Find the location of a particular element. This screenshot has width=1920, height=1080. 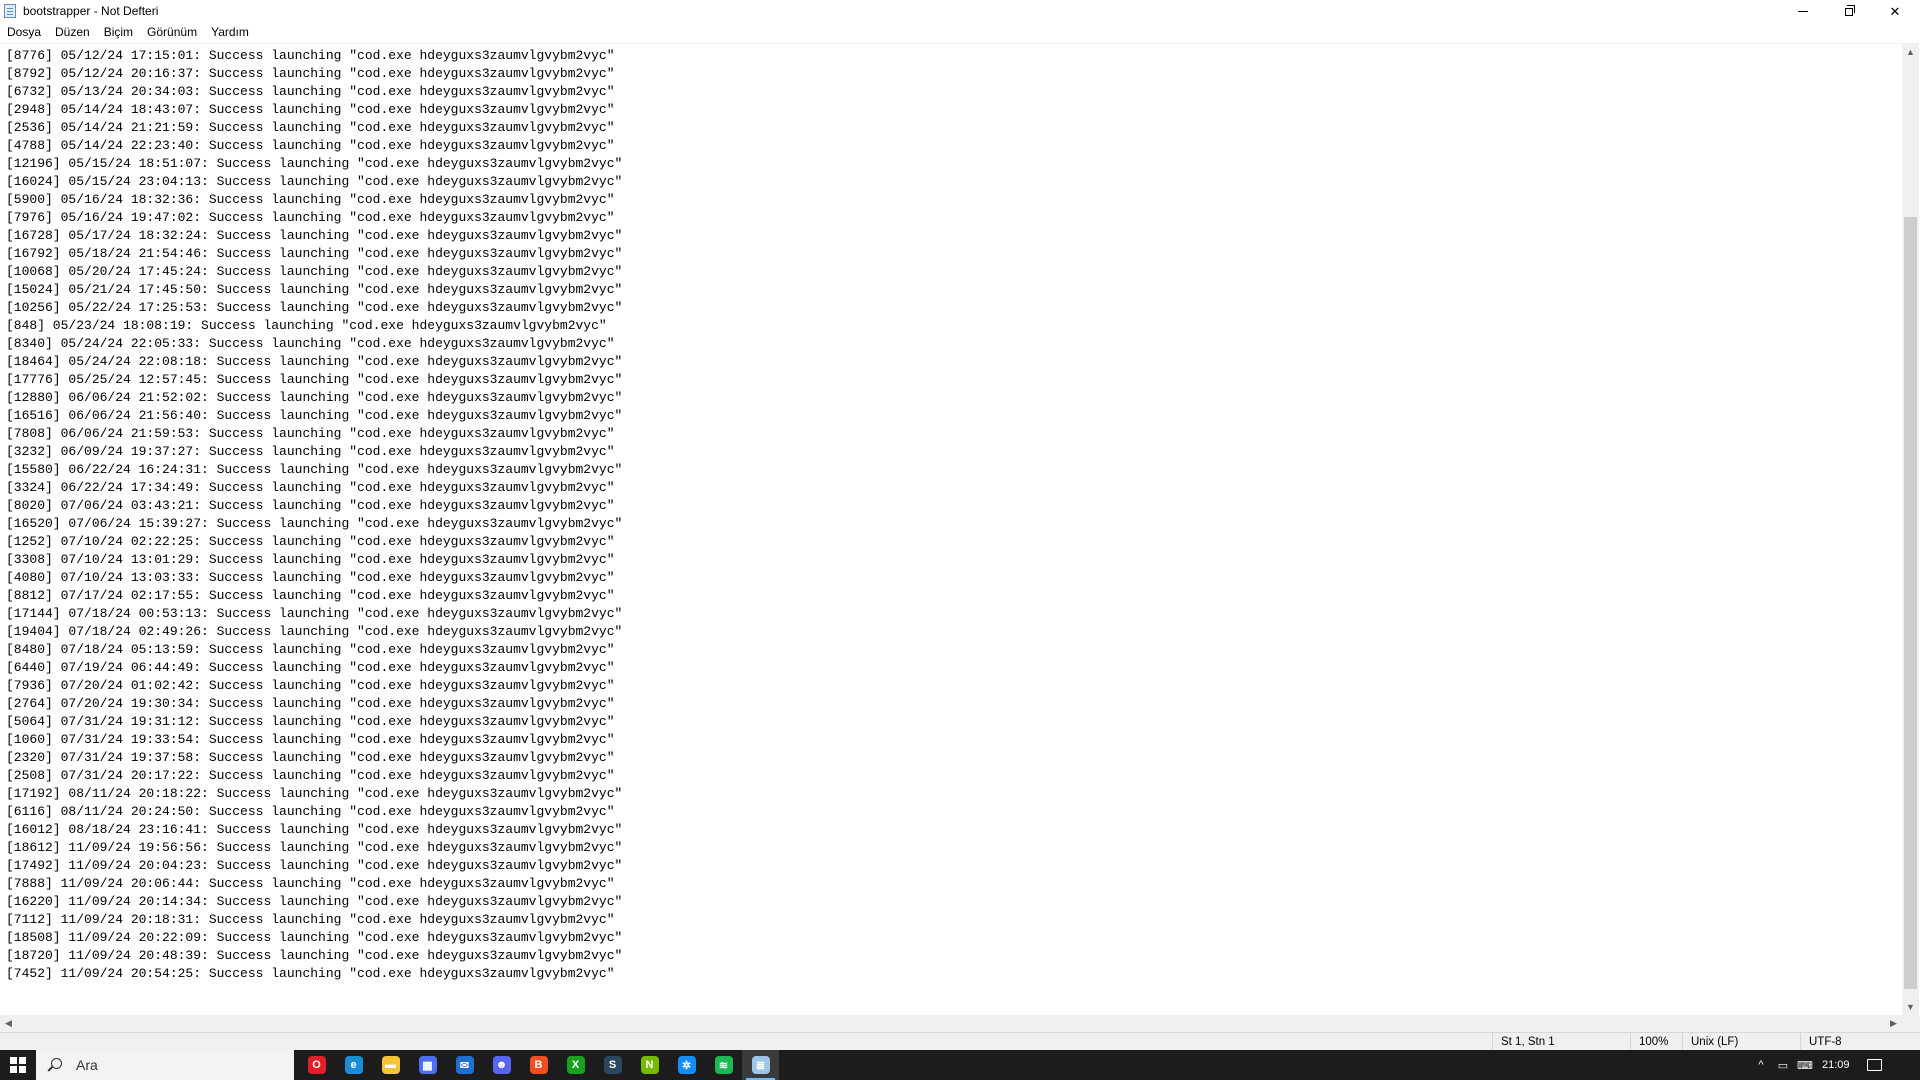

taskbar-app-edge: e is located at coordinates (353, 1065).